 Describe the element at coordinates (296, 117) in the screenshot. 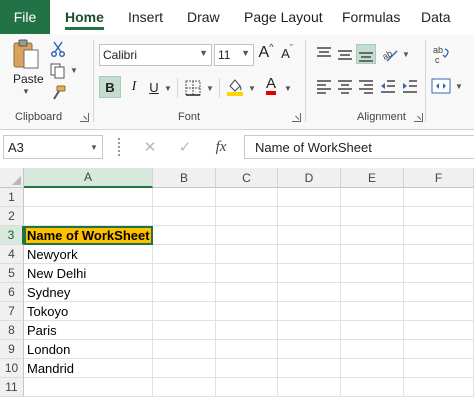

I see `font-launcher-icon` at that location.